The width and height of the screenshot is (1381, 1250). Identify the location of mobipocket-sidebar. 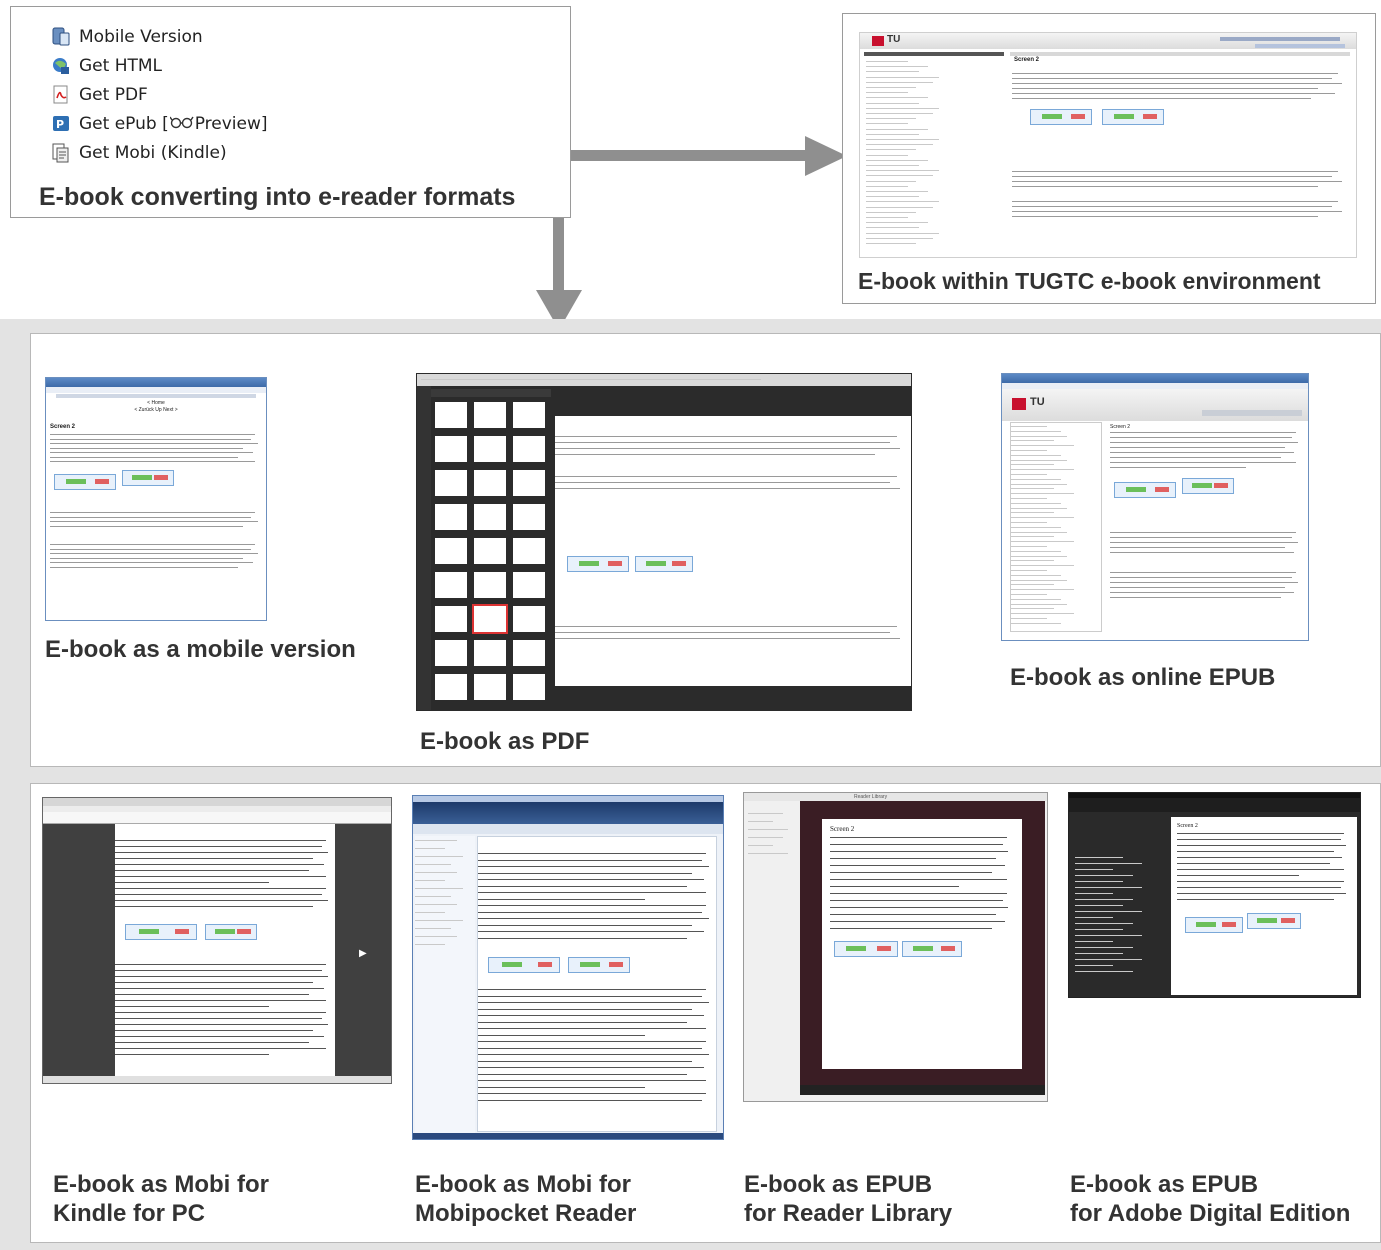
(445, 986).